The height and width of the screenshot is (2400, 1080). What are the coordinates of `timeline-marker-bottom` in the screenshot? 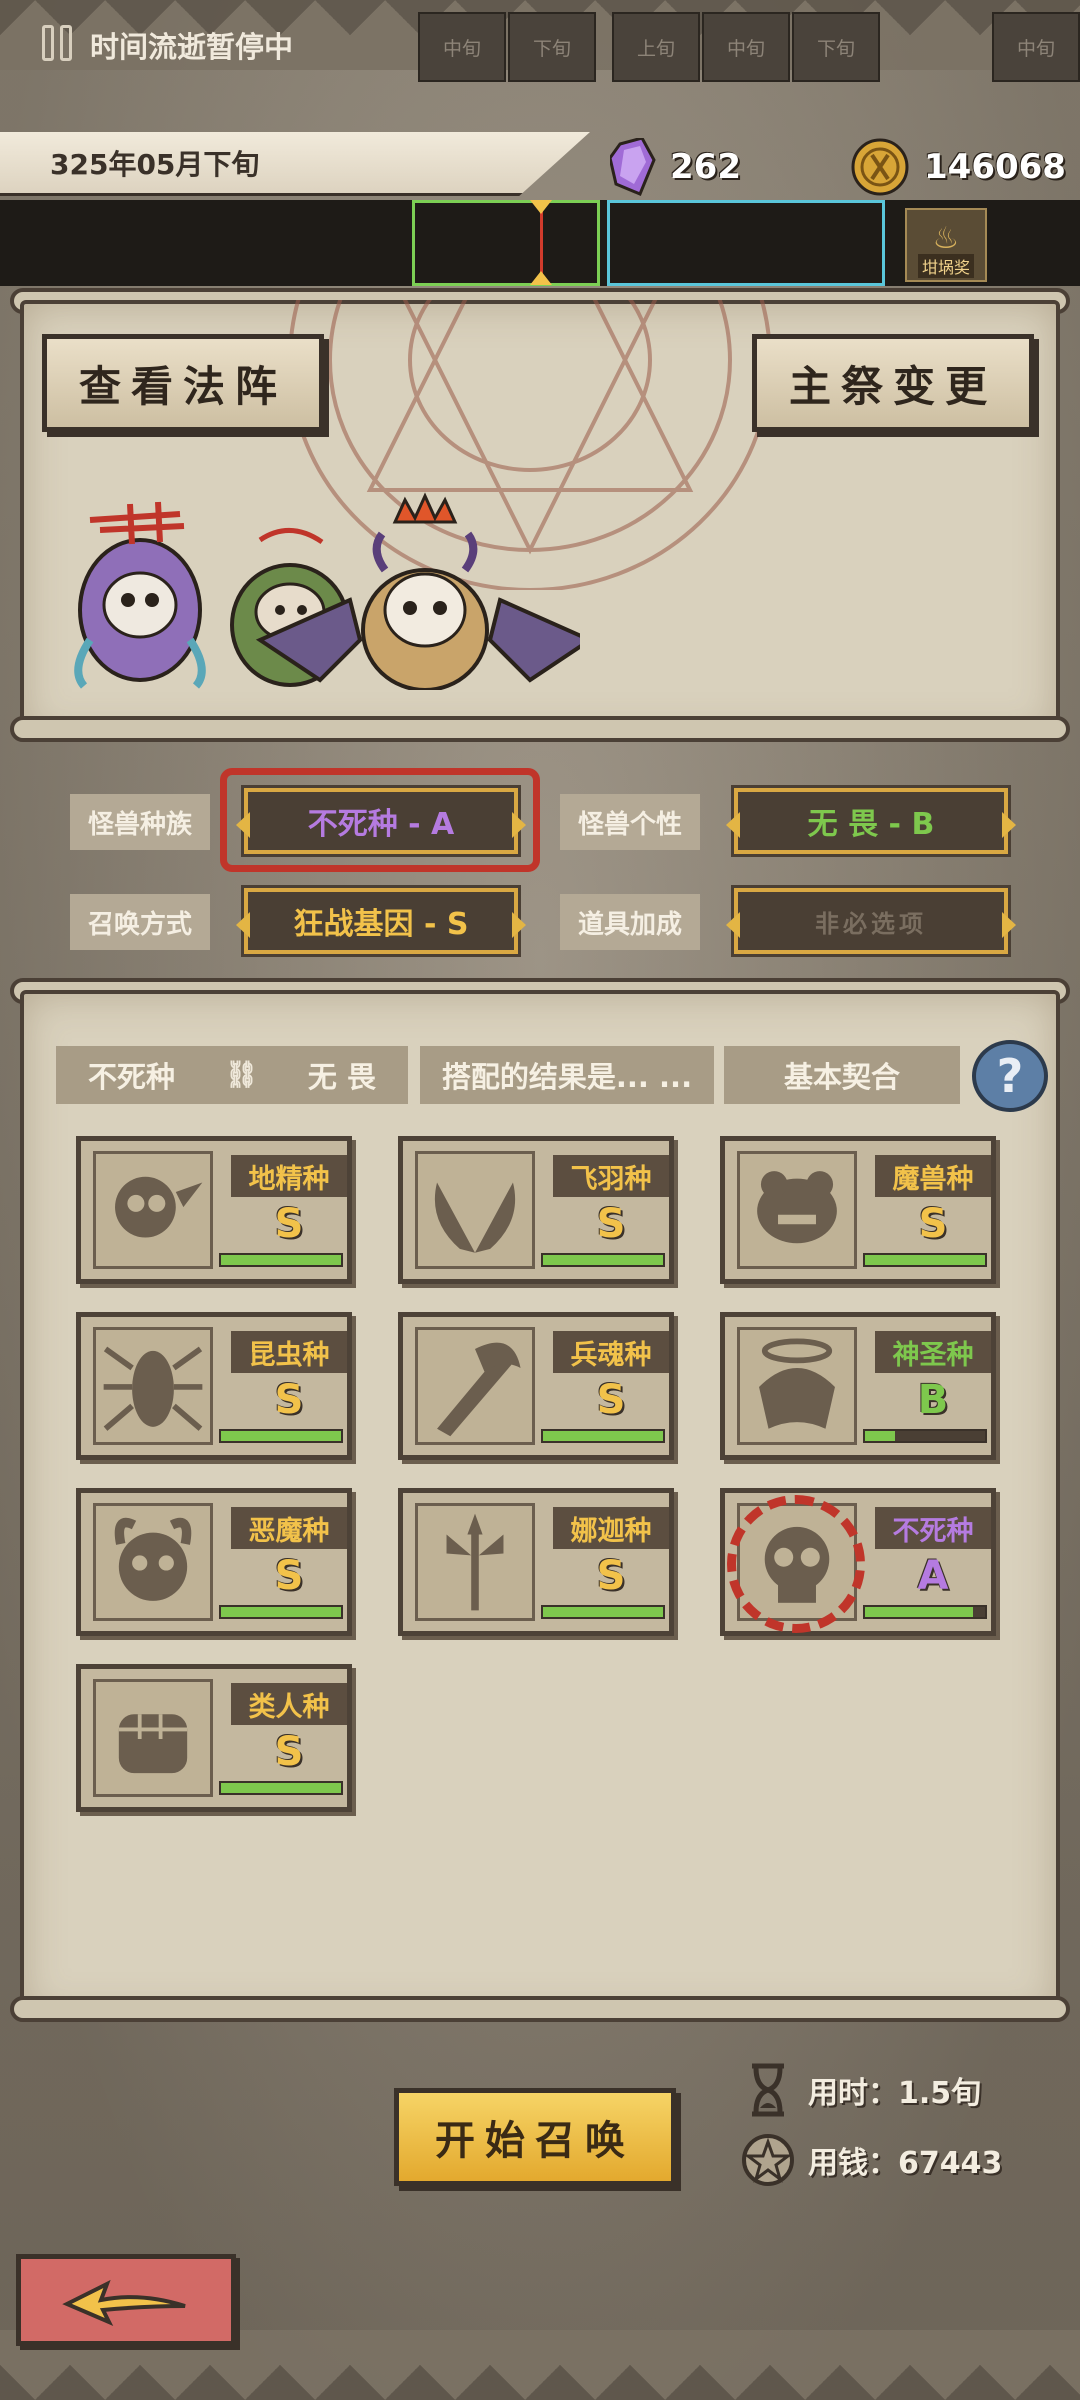 It's located at (541, 278).